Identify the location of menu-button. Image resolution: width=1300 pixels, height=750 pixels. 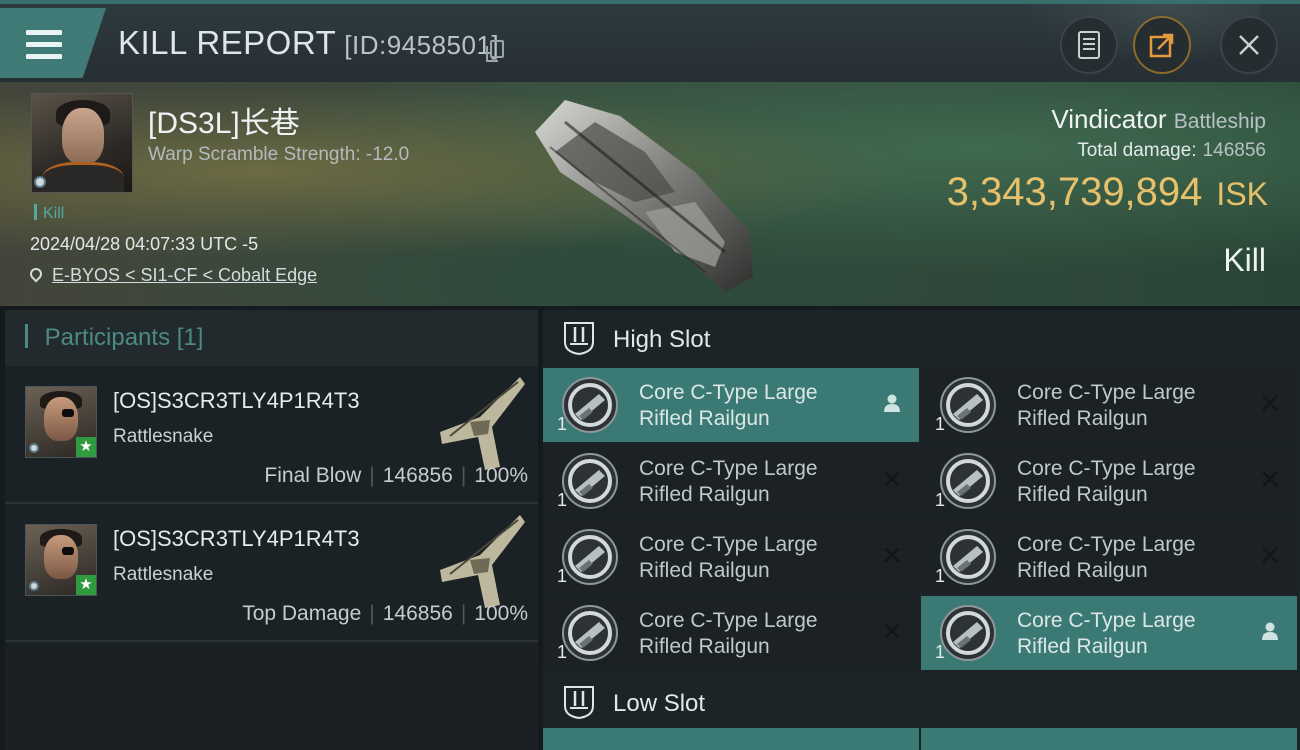
(53, 43).